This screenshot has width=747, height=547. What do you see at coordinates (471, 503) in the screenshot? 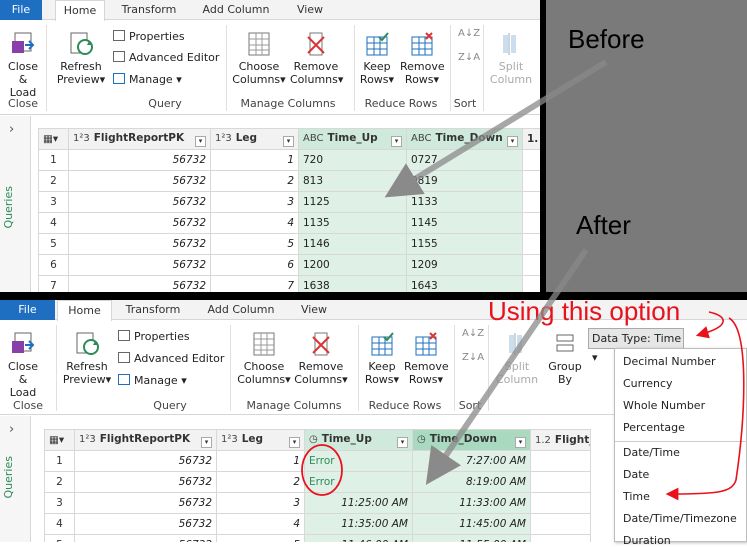
I see `cell-time-down: 11:33:00 AM` at bounding box center [471, 503].